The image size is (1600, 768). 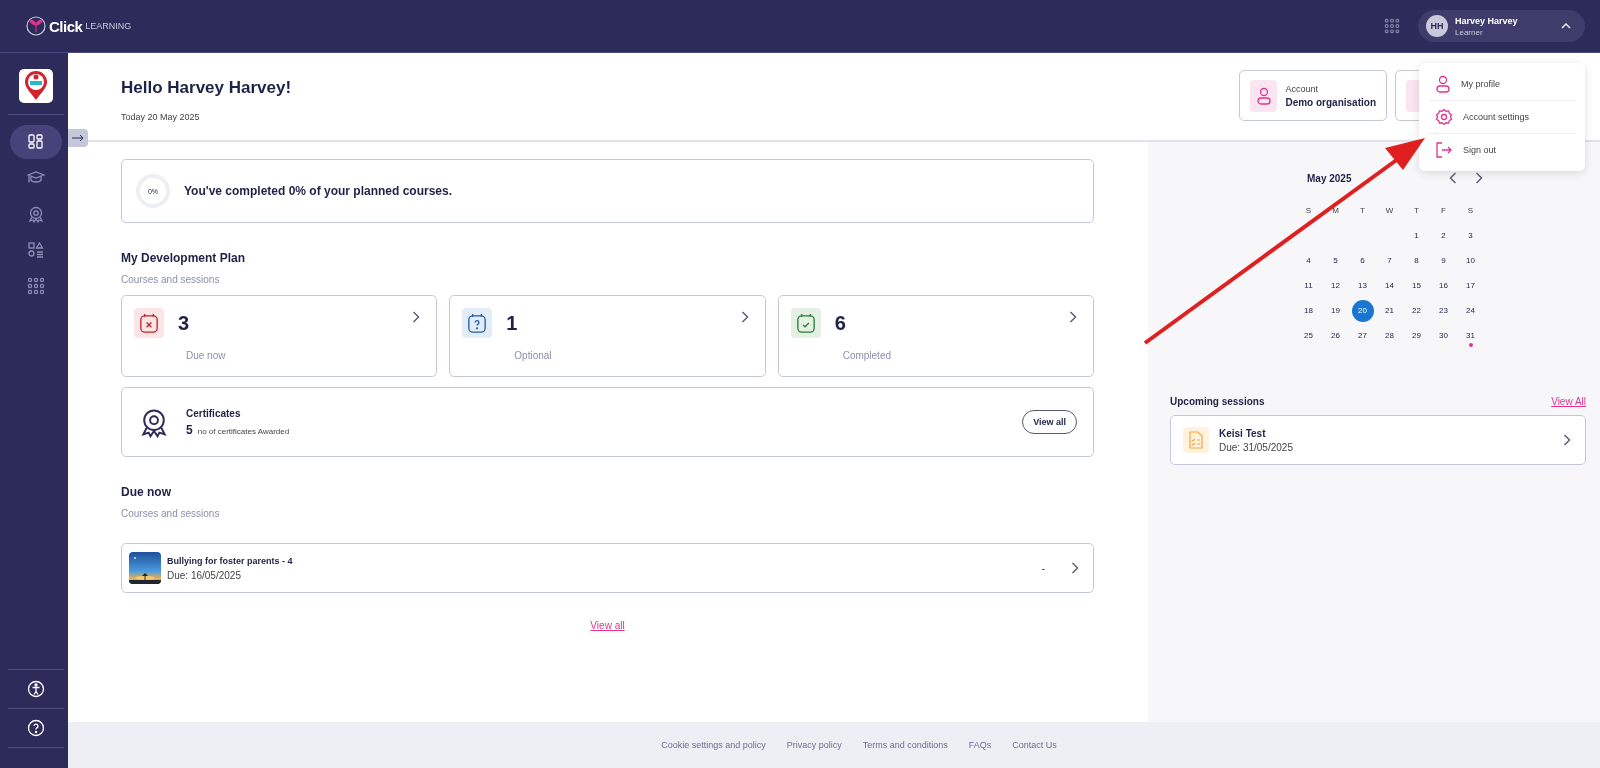 I want to click on calendar-day: 29, so click(x=1416, y=335).